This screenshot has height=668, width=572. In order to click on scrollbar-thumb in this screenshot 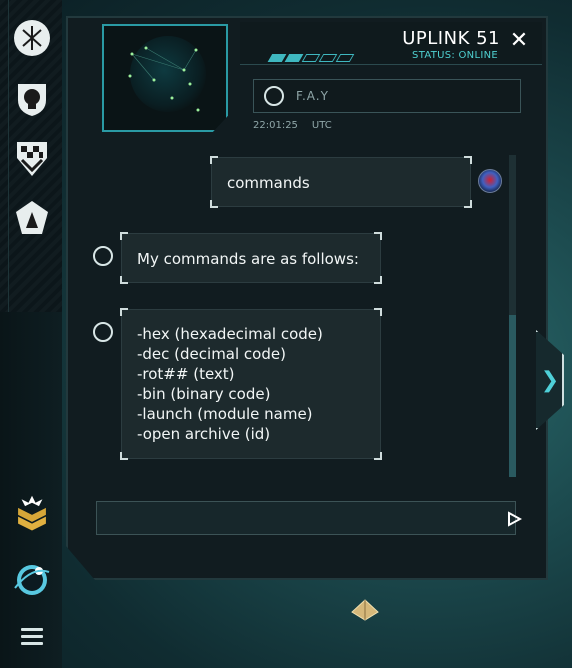, I will do `click(512, 396)`.